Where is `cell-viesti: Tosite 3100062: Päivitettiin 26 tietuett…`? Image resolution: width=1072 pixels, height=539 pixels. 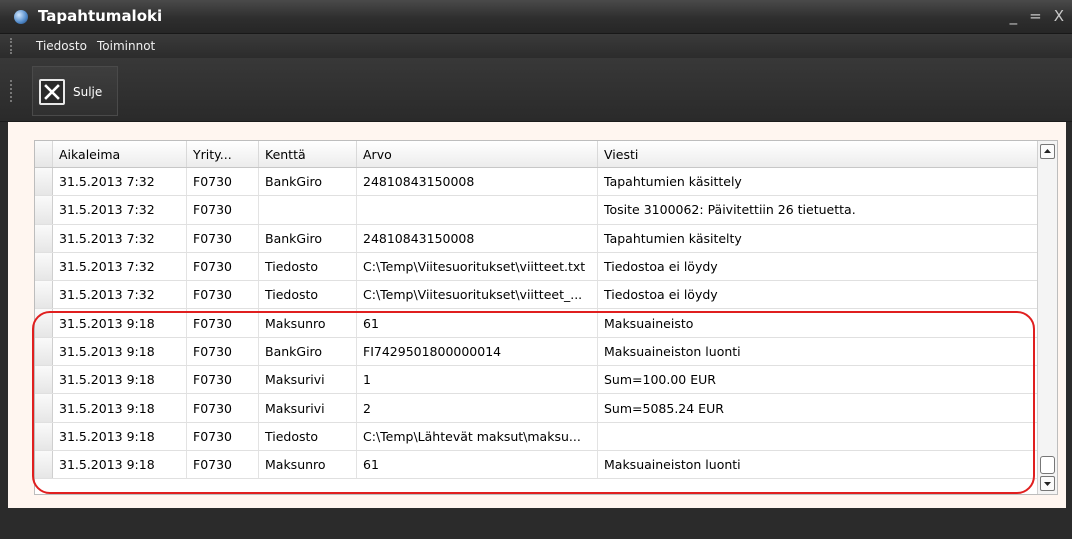
cell-viesti: Tosite 3100062: Päivitettiin 26 tietuett… is located at coordinates (818, 209).